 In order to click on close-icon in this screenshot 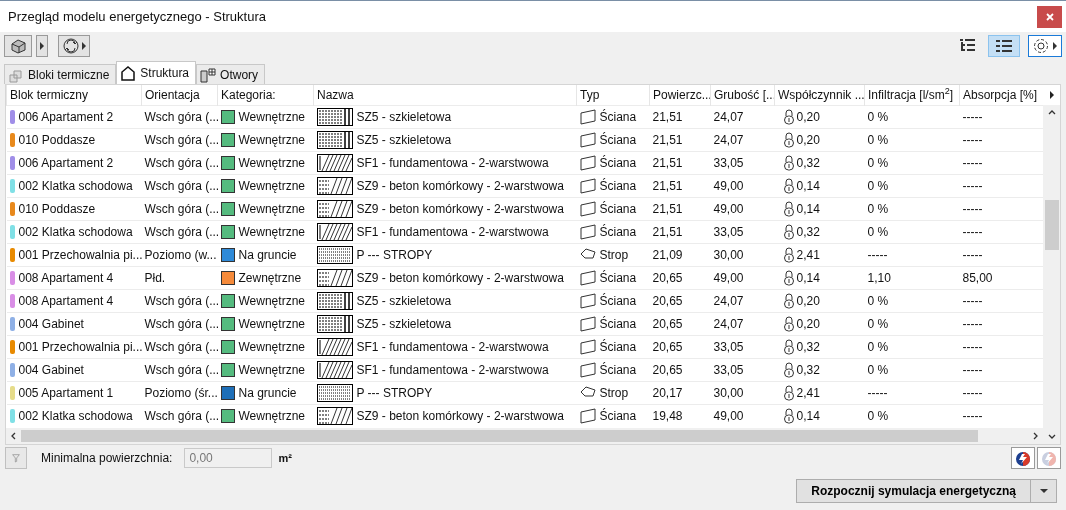, I will do `click(1049, 16)`.